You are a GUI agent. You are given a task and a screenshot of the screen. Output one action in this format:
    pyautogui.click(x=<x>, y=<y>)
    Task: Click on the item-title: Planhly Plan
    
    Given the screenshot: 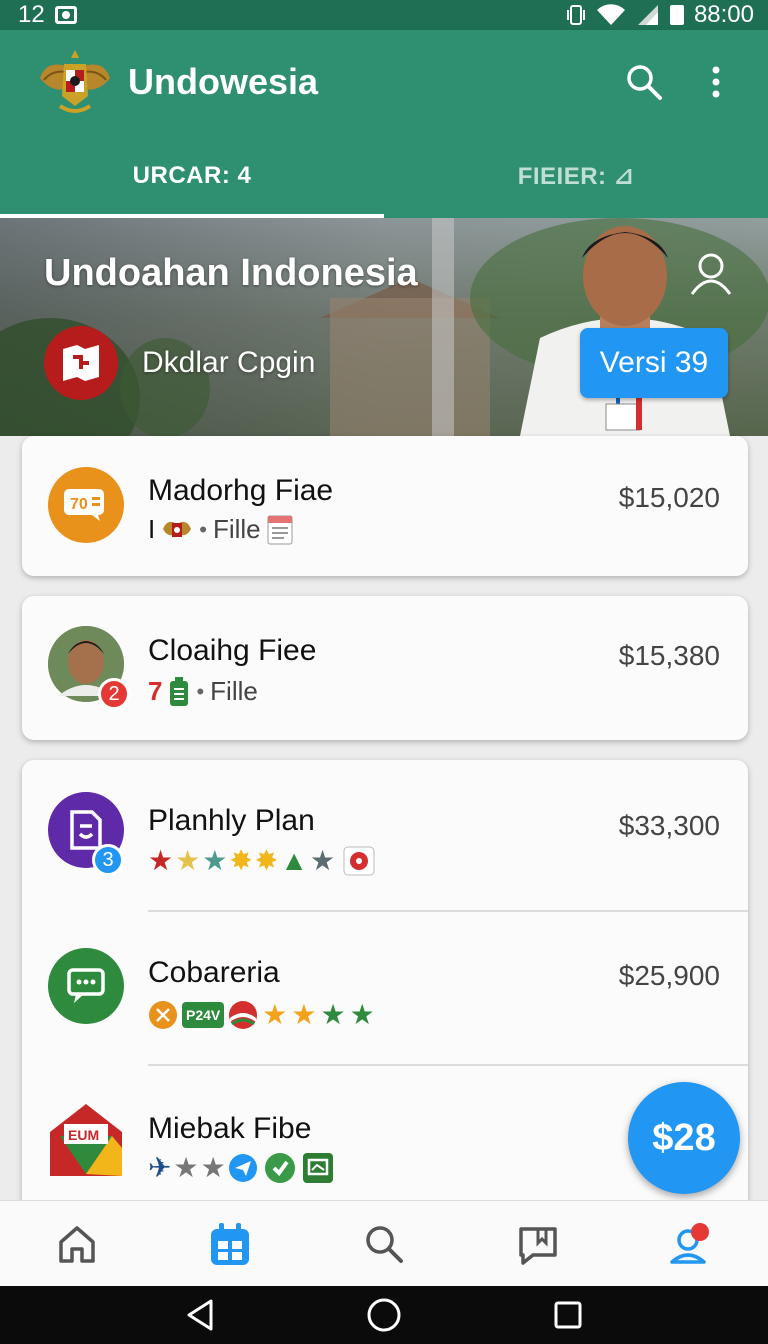 What is the action you would take?
    pyautogui.click(x=231, y=820)
    